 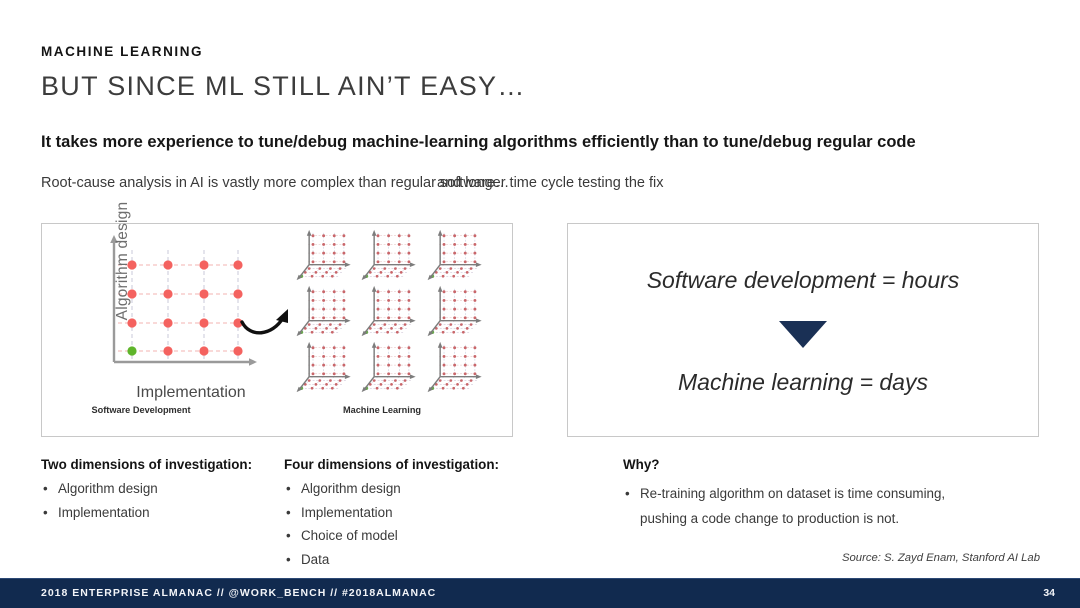 What do you see at coordinates (342, 559) in the screenshot?
I see `list-item: • Data` at bounding box center [342, 559].